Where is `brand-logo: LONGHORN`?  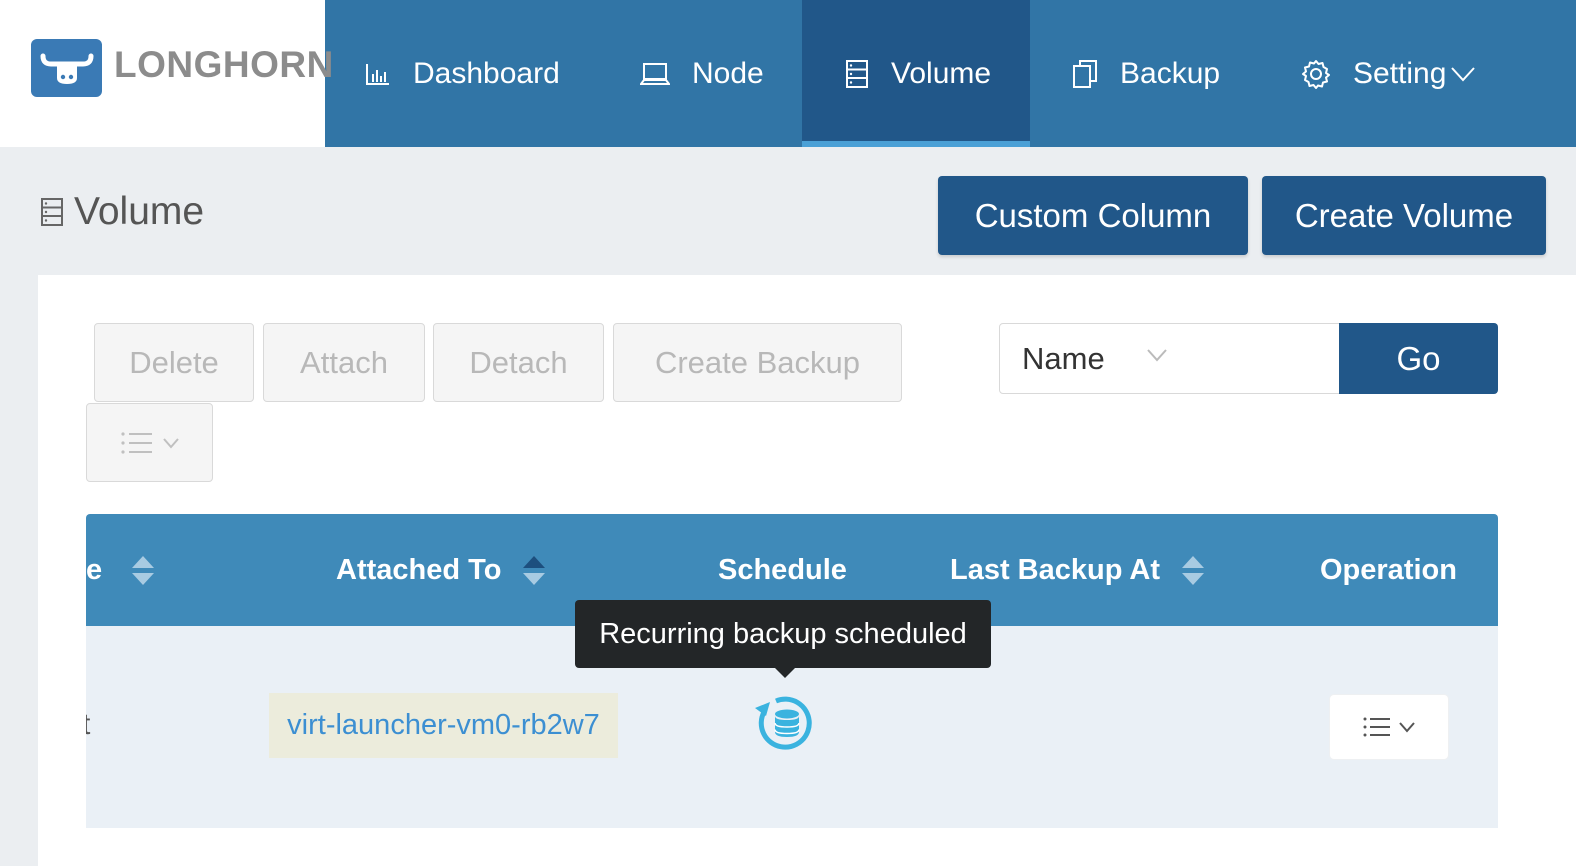 brand-logo: LONGHORN is located at coordinates (166, 73).